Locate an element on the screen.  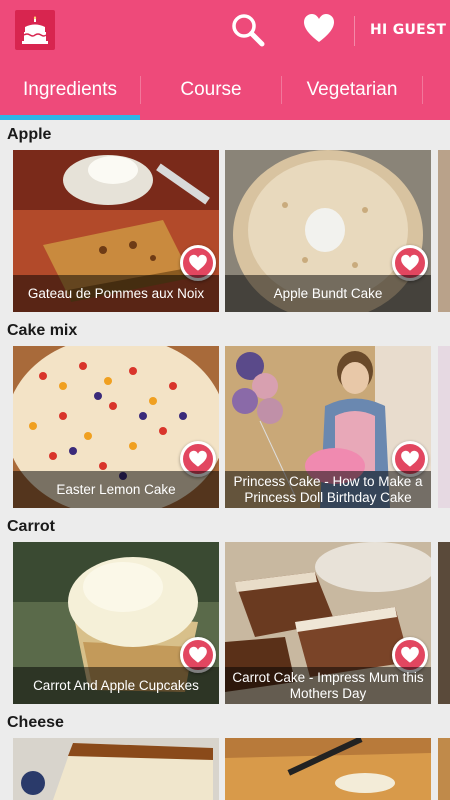
recipe-title: Carrot And Apple Cupcakes is located at coordinates (116, 685).